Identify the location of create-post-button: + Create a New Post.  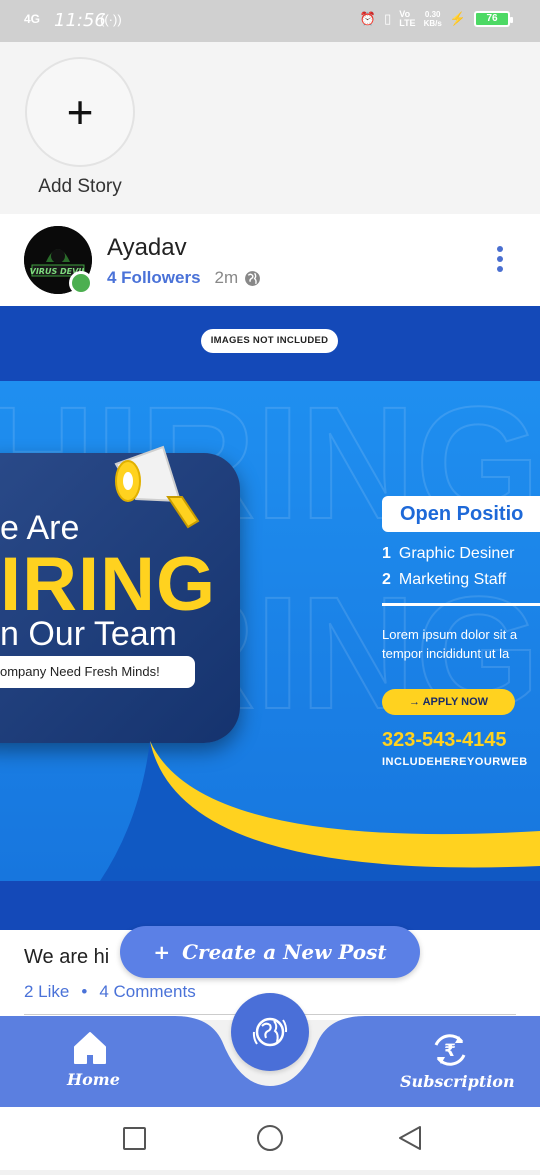
(270, 952).